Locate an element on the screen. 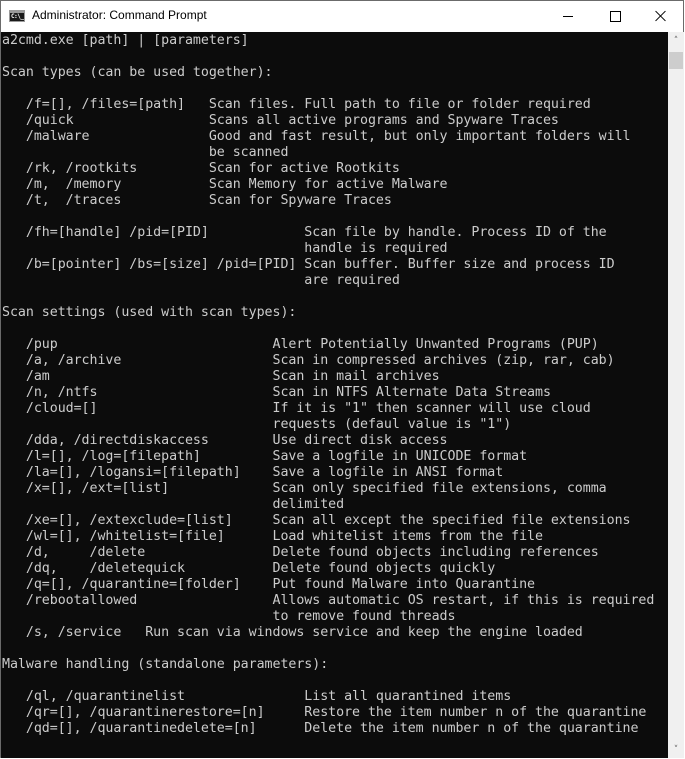  console-line: a2cmd.exe [path] | [parameters] is located at coordinates (125, 40).